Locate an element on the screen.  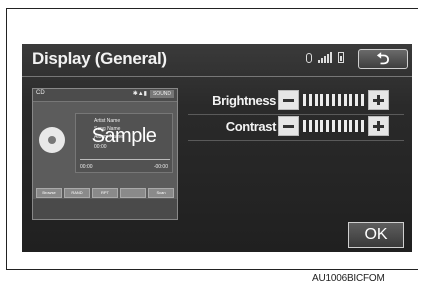
preview-button: Browse is located at coordinates (49, 193).